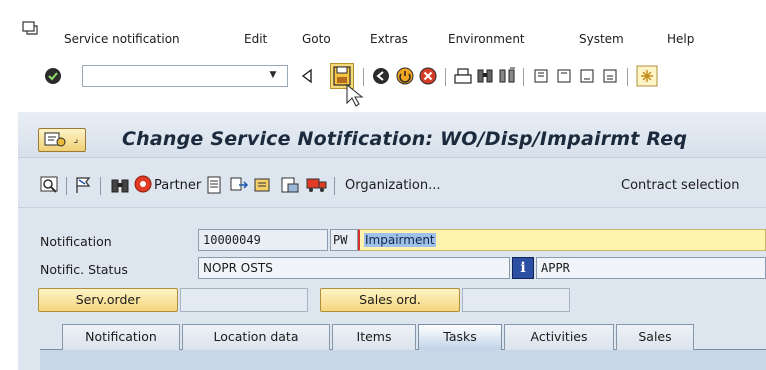  Describe the element at coordinates (256, 337) in the screenshot. I see `tab-location-data: Location data` at that location.